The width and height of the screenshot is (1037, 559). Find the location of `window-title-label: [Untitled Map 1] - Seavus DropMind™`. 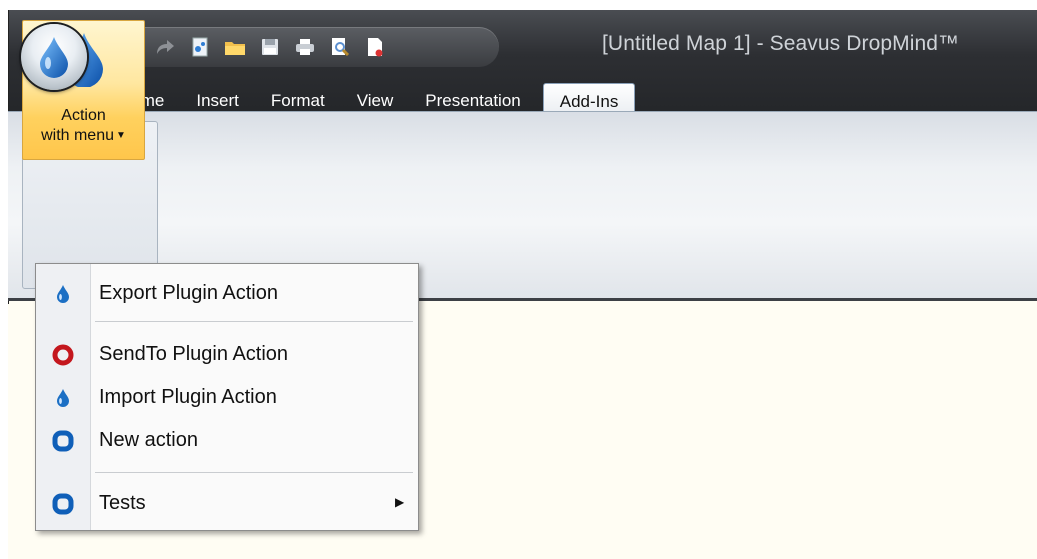

window-title-label: [Untitled Map 1] - Seavus DropMind™ is located at coordinates (781, 43).